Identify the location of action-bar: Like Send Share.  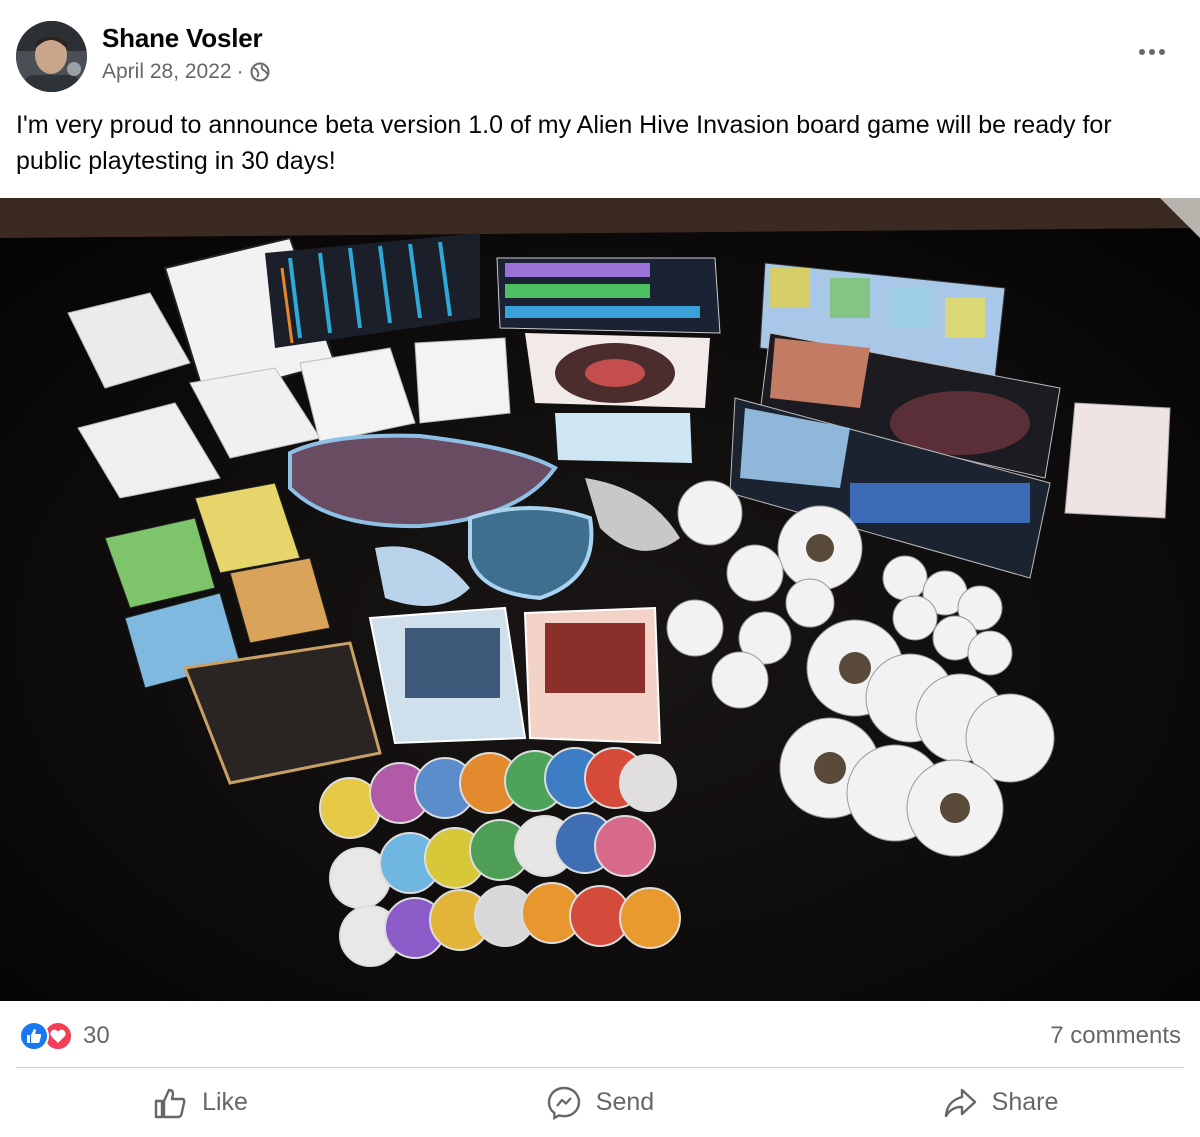
(600, 1102).